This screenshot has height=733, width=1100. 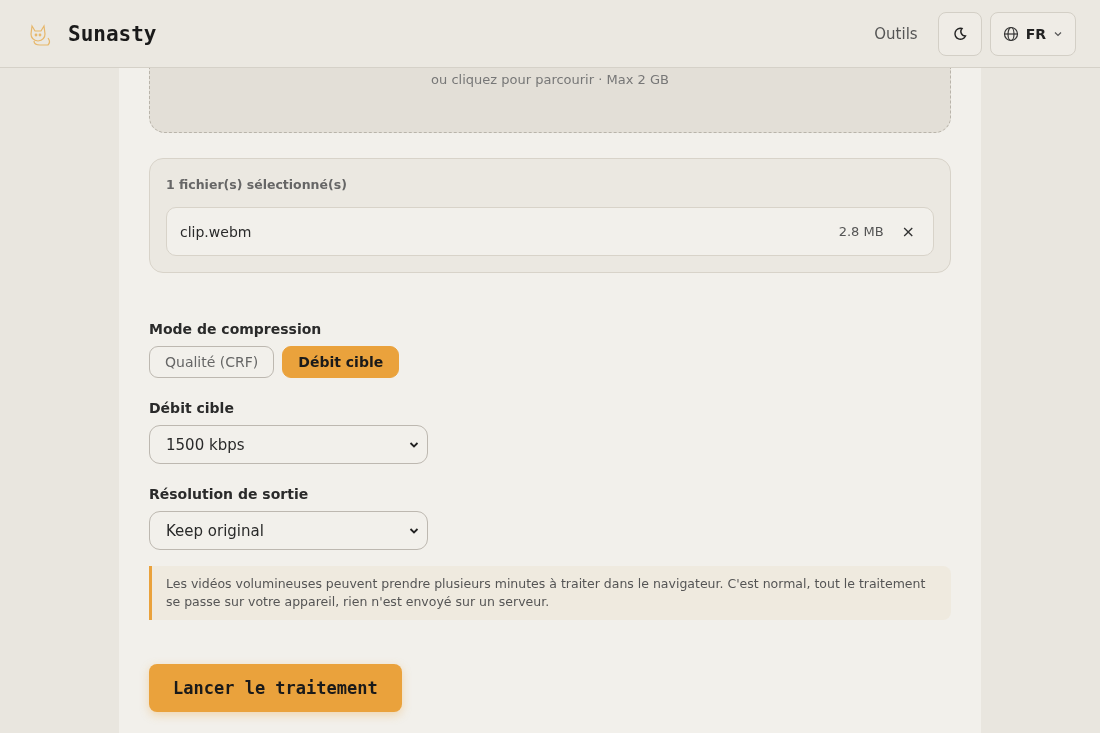 I want to click on brand-name: Sunasty, so click(x=112, y=33).